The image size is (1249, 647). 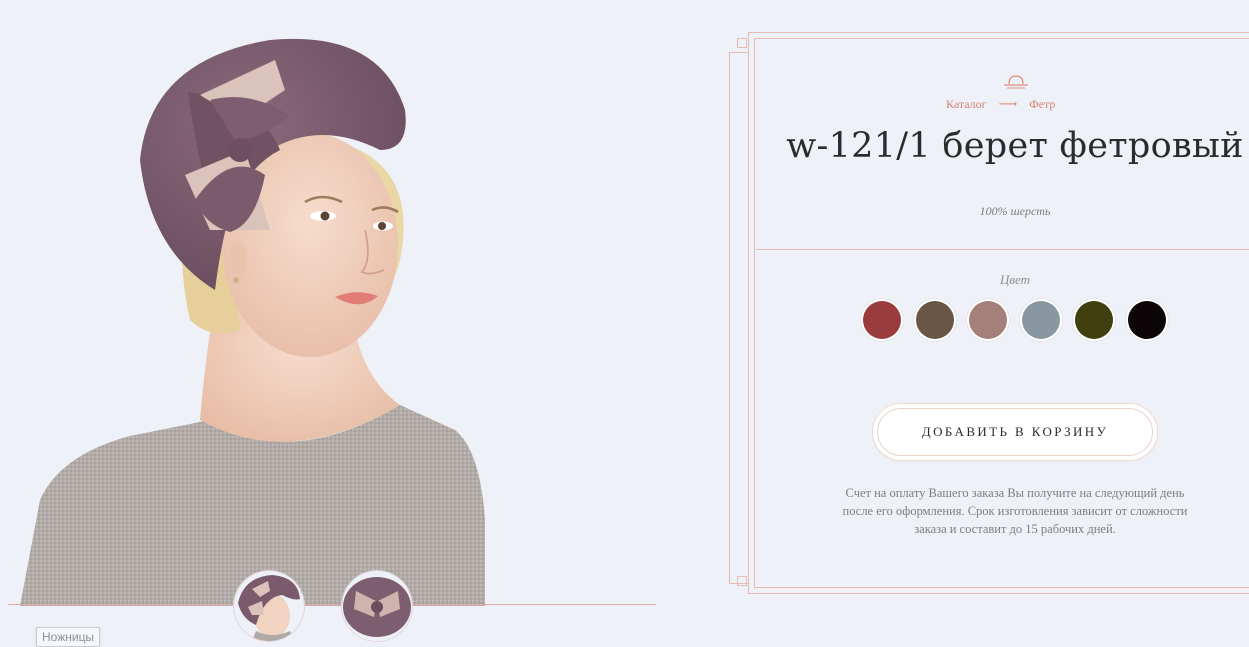 I want to click on section-divider, so click(x=1002, y=249).